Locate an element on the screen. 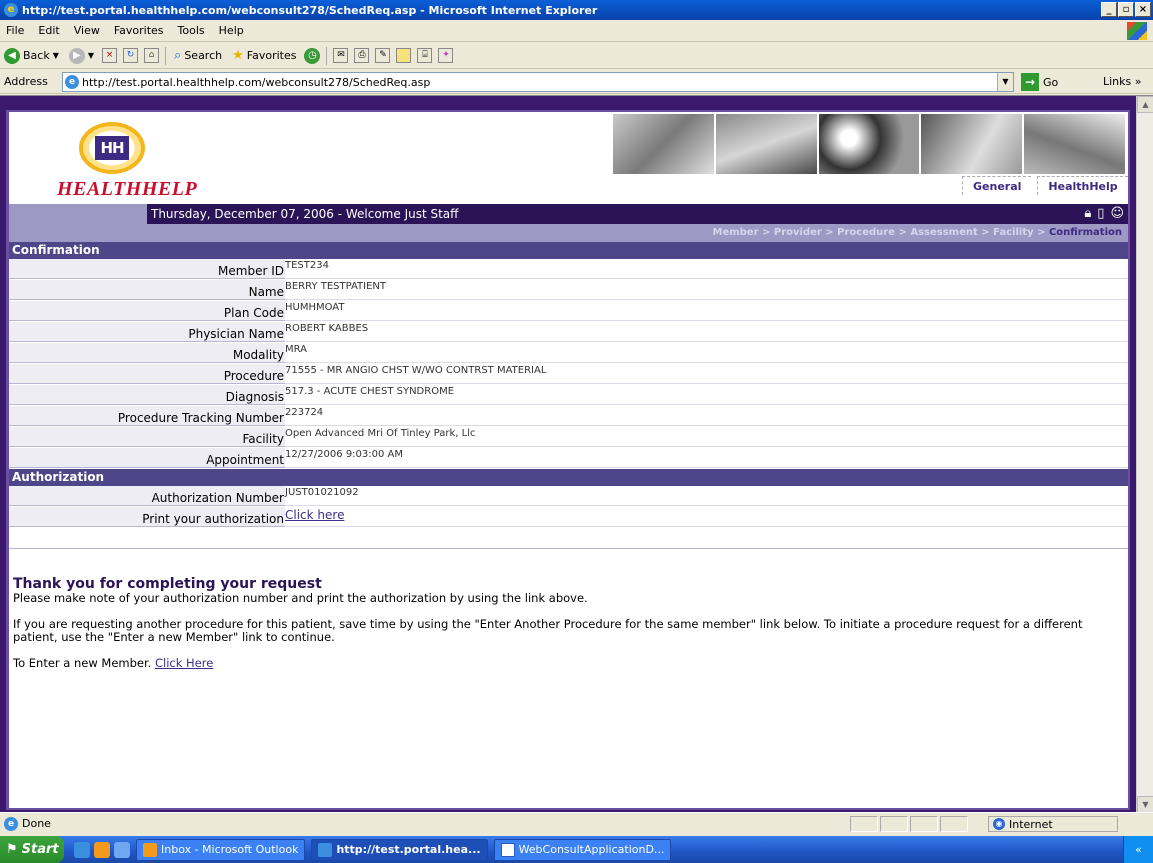 The width and height of the screenshot is (1153, 863). field-label: Member ID is located at coordinates (147, 269).